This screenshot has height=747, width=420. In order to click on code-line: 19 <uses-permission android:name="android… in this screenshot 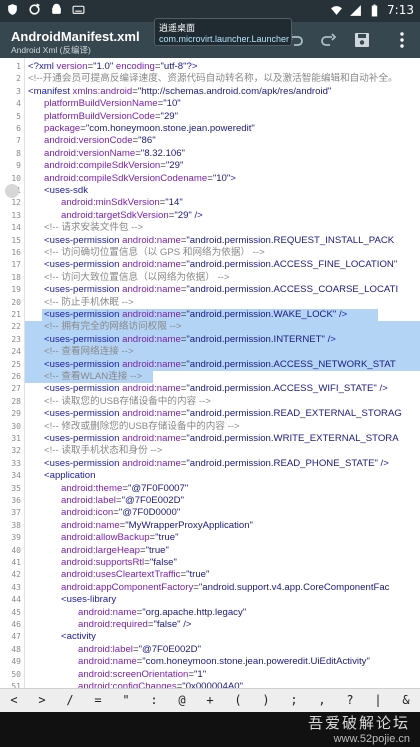, I will do `click(210, 290)`.